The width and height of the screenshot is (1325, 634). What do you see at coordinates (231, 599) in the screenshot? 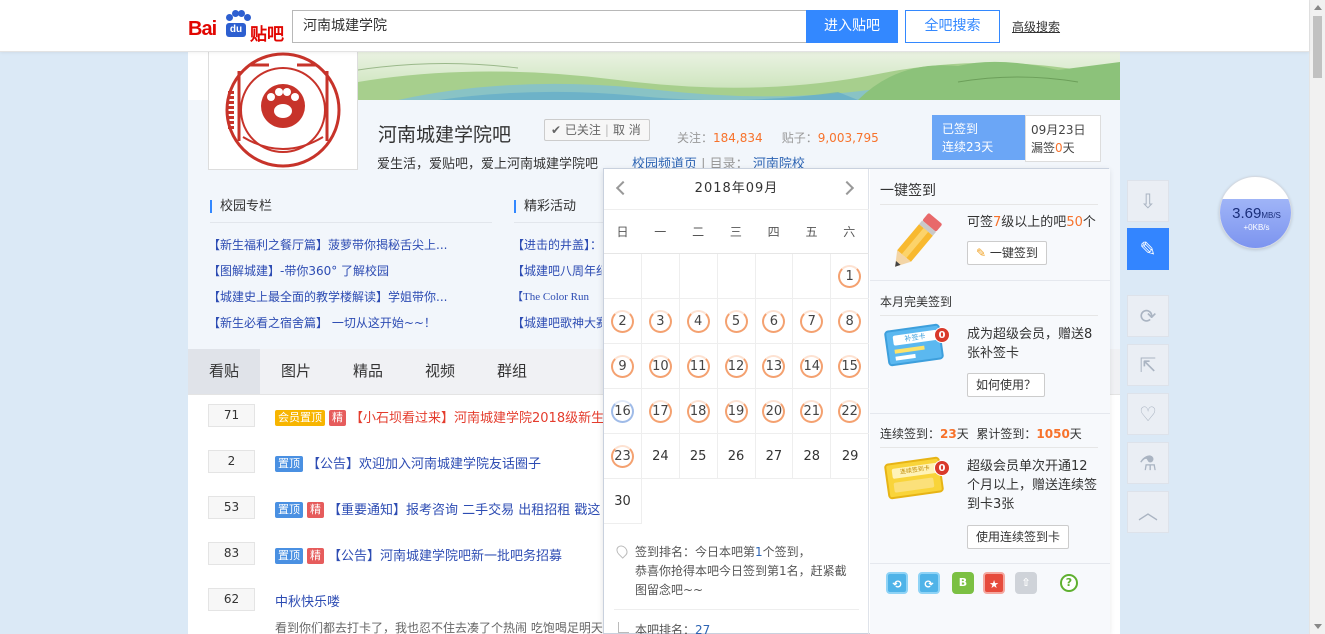
I see `reply-count: 62` at bounding box center [231, 599].